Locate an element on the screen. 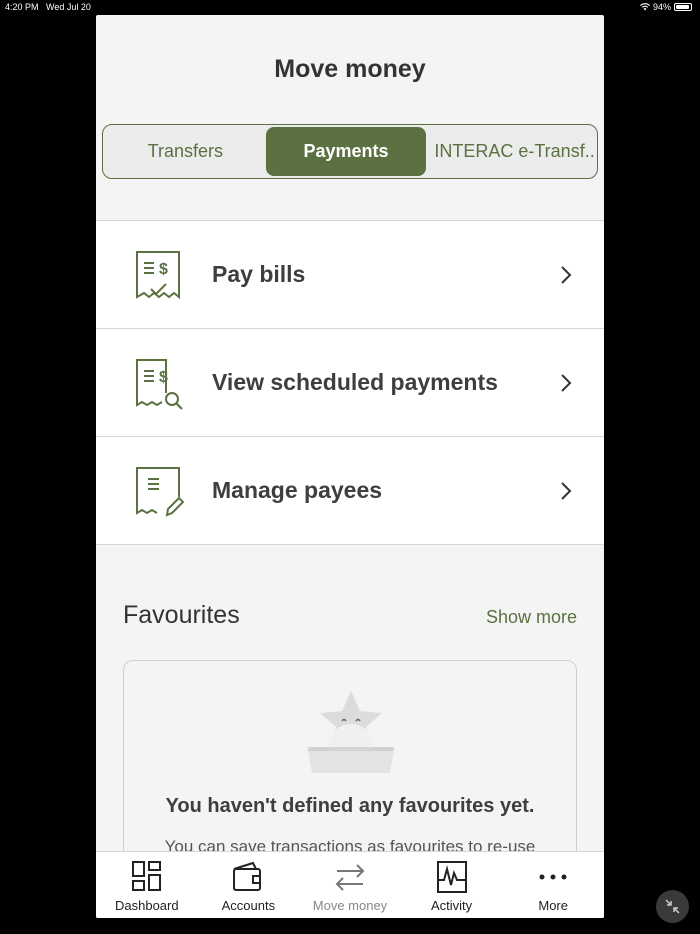 The height and width of the screenshot is (934, 700). minimize-float-button is located at coordinates (672, 906).